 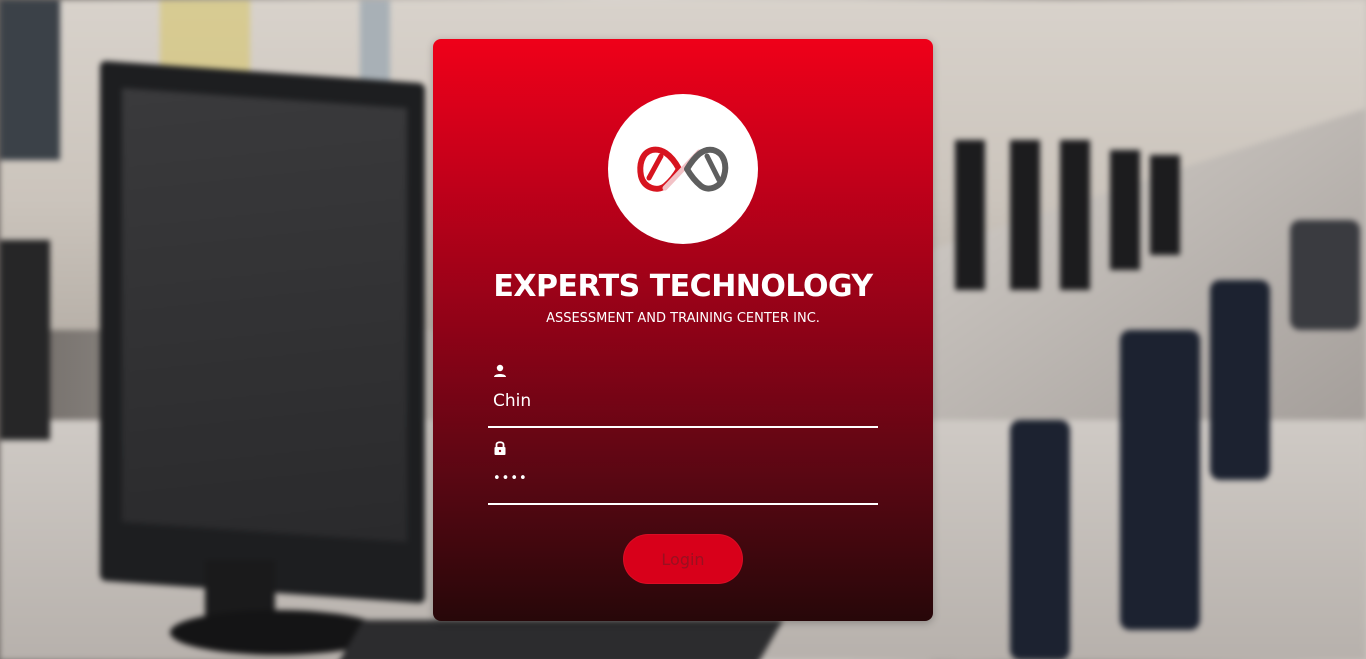 I want to click on logo, so click(x=683, y=169).